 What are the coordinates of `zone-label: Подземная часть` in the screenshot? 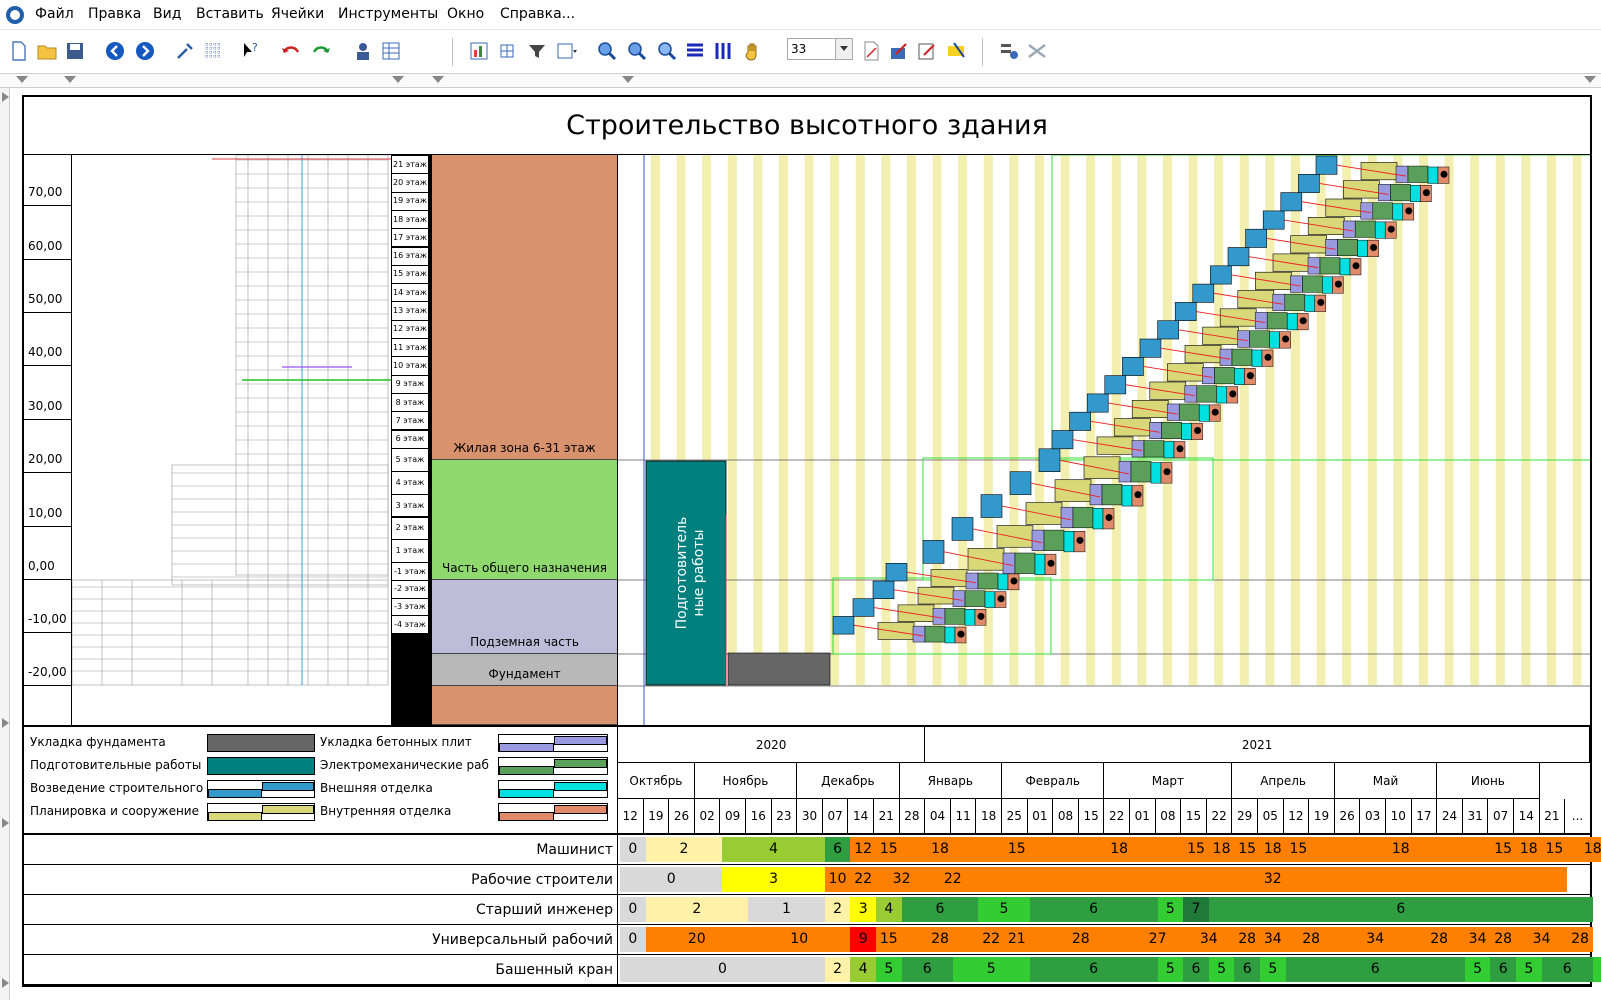 It's located at (524, 642).